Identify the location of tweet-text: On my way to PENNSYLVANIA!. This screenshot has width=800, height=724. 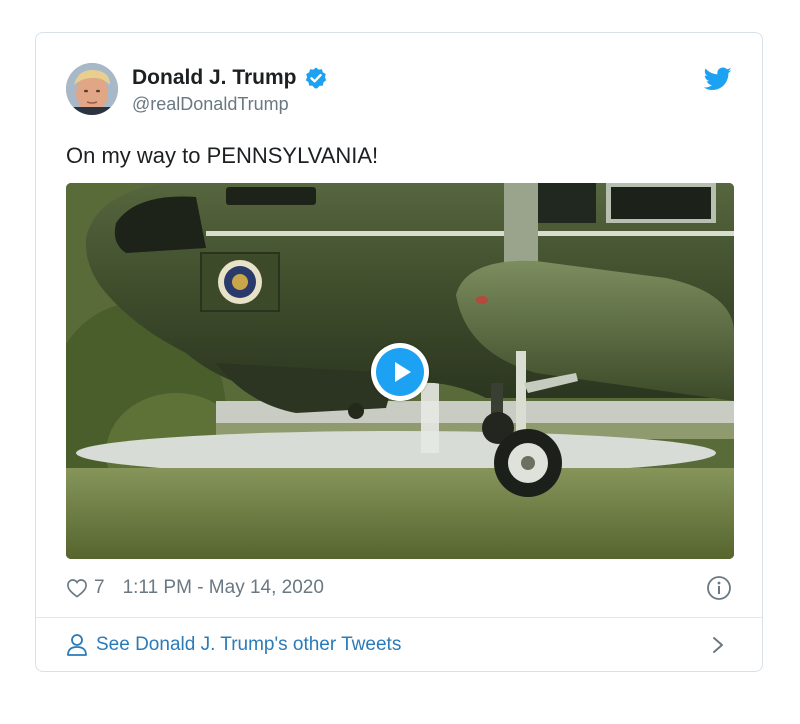
(222, 155).